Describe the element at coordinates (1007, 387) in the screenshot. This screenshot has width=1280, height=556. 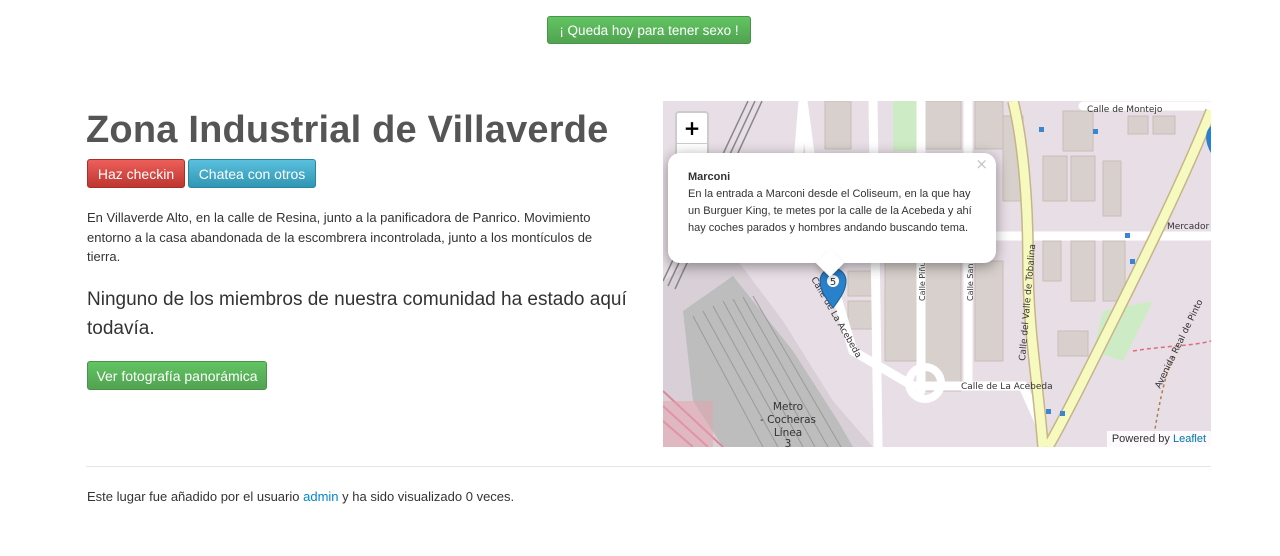
I see `map-label-acebeda: Calle de La Acebeda` at that location.